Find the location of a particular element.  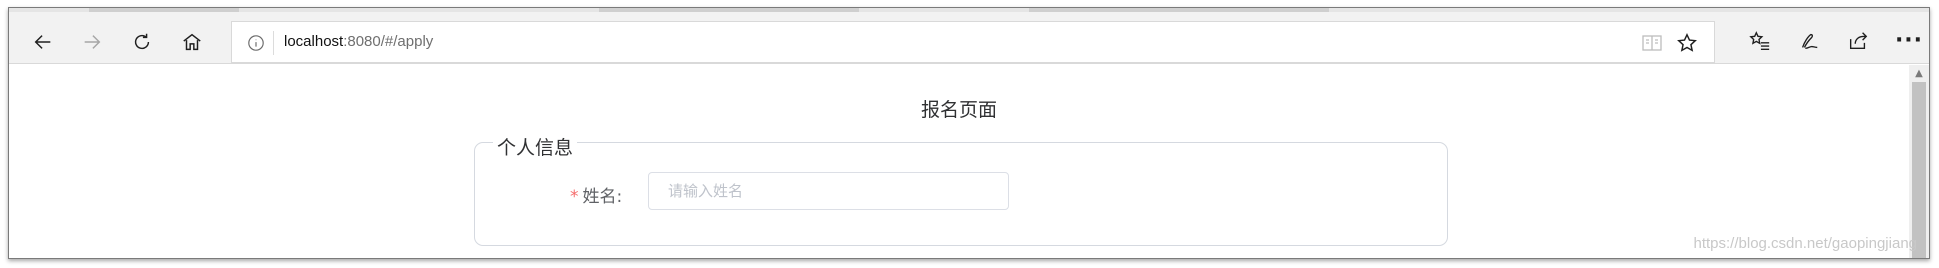

star-icon is located at coordinates (1687, 43).